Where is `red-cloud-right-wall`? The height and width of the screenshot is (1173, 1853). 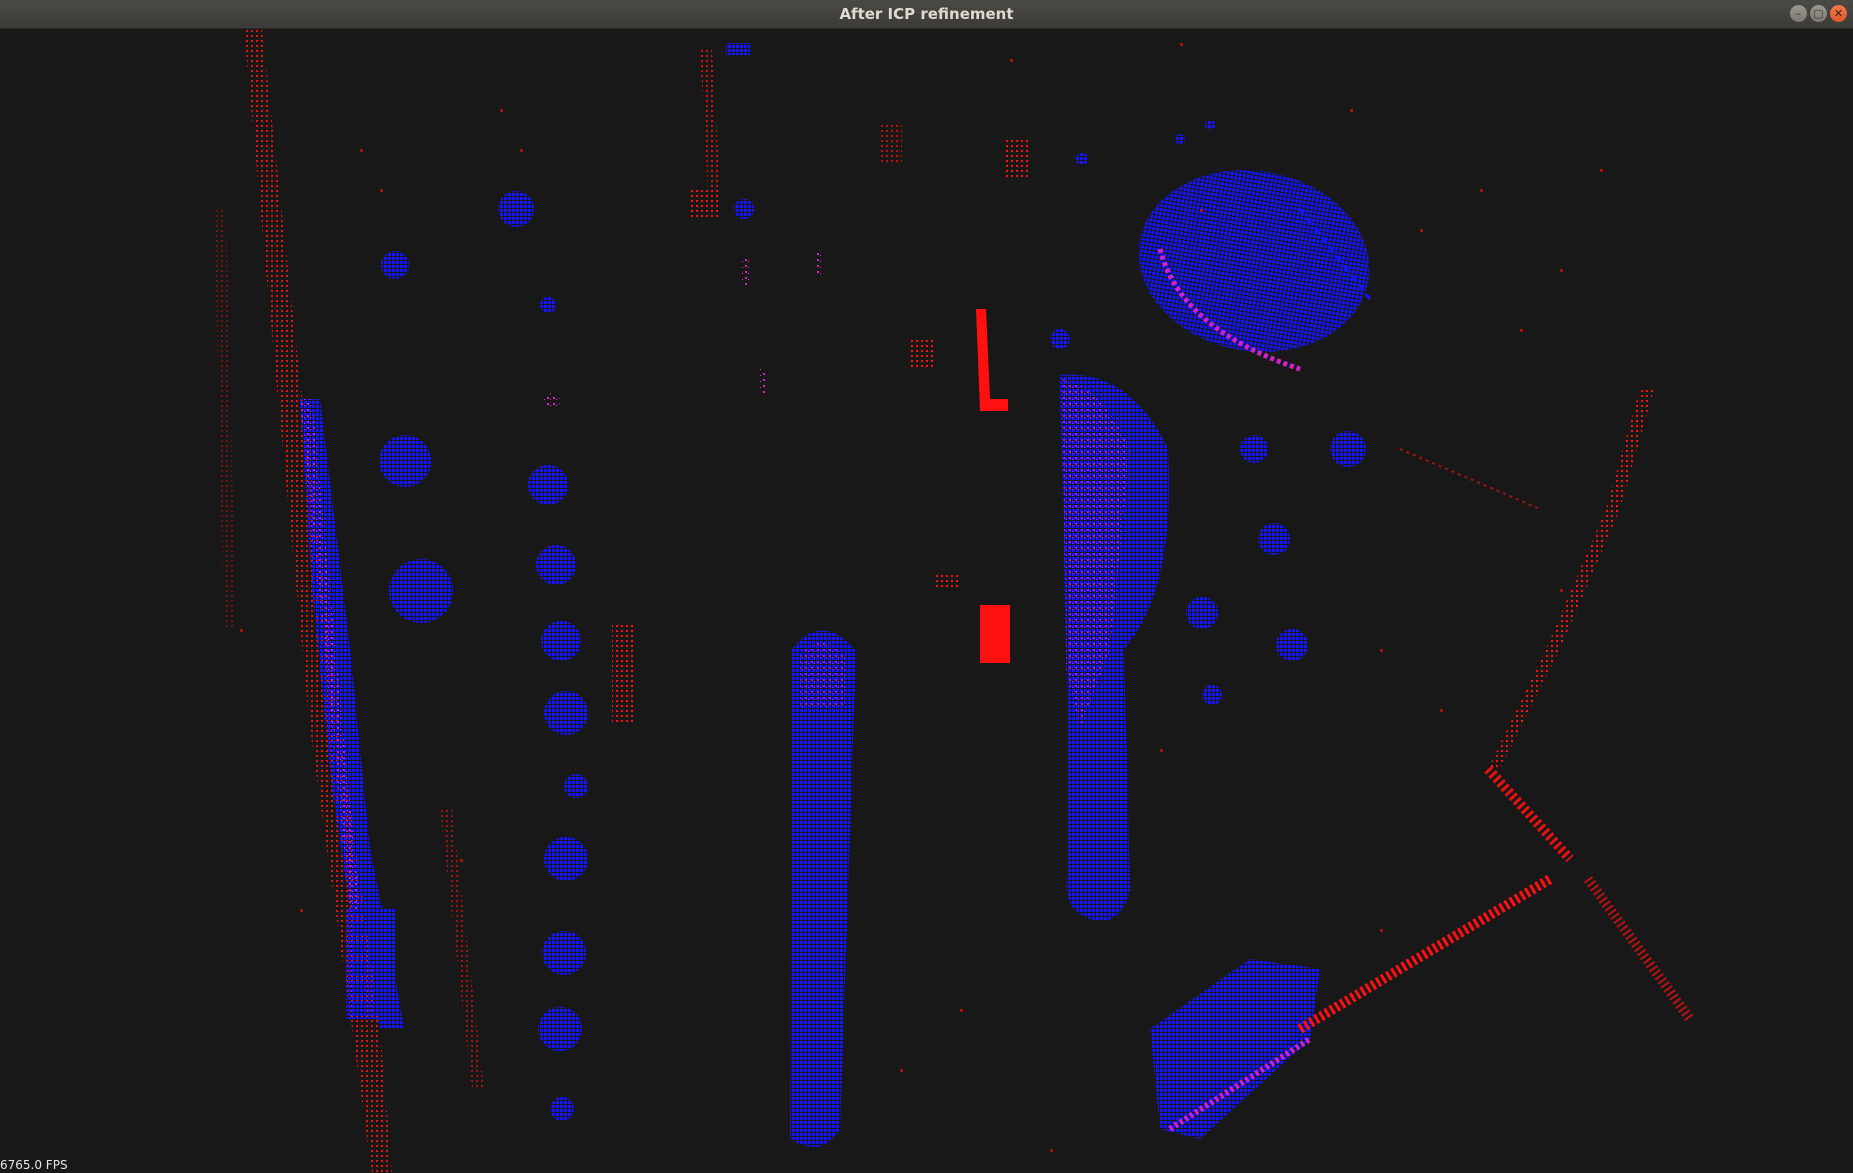 red-cloud-right-wall is located at coordinates (1496, 711).